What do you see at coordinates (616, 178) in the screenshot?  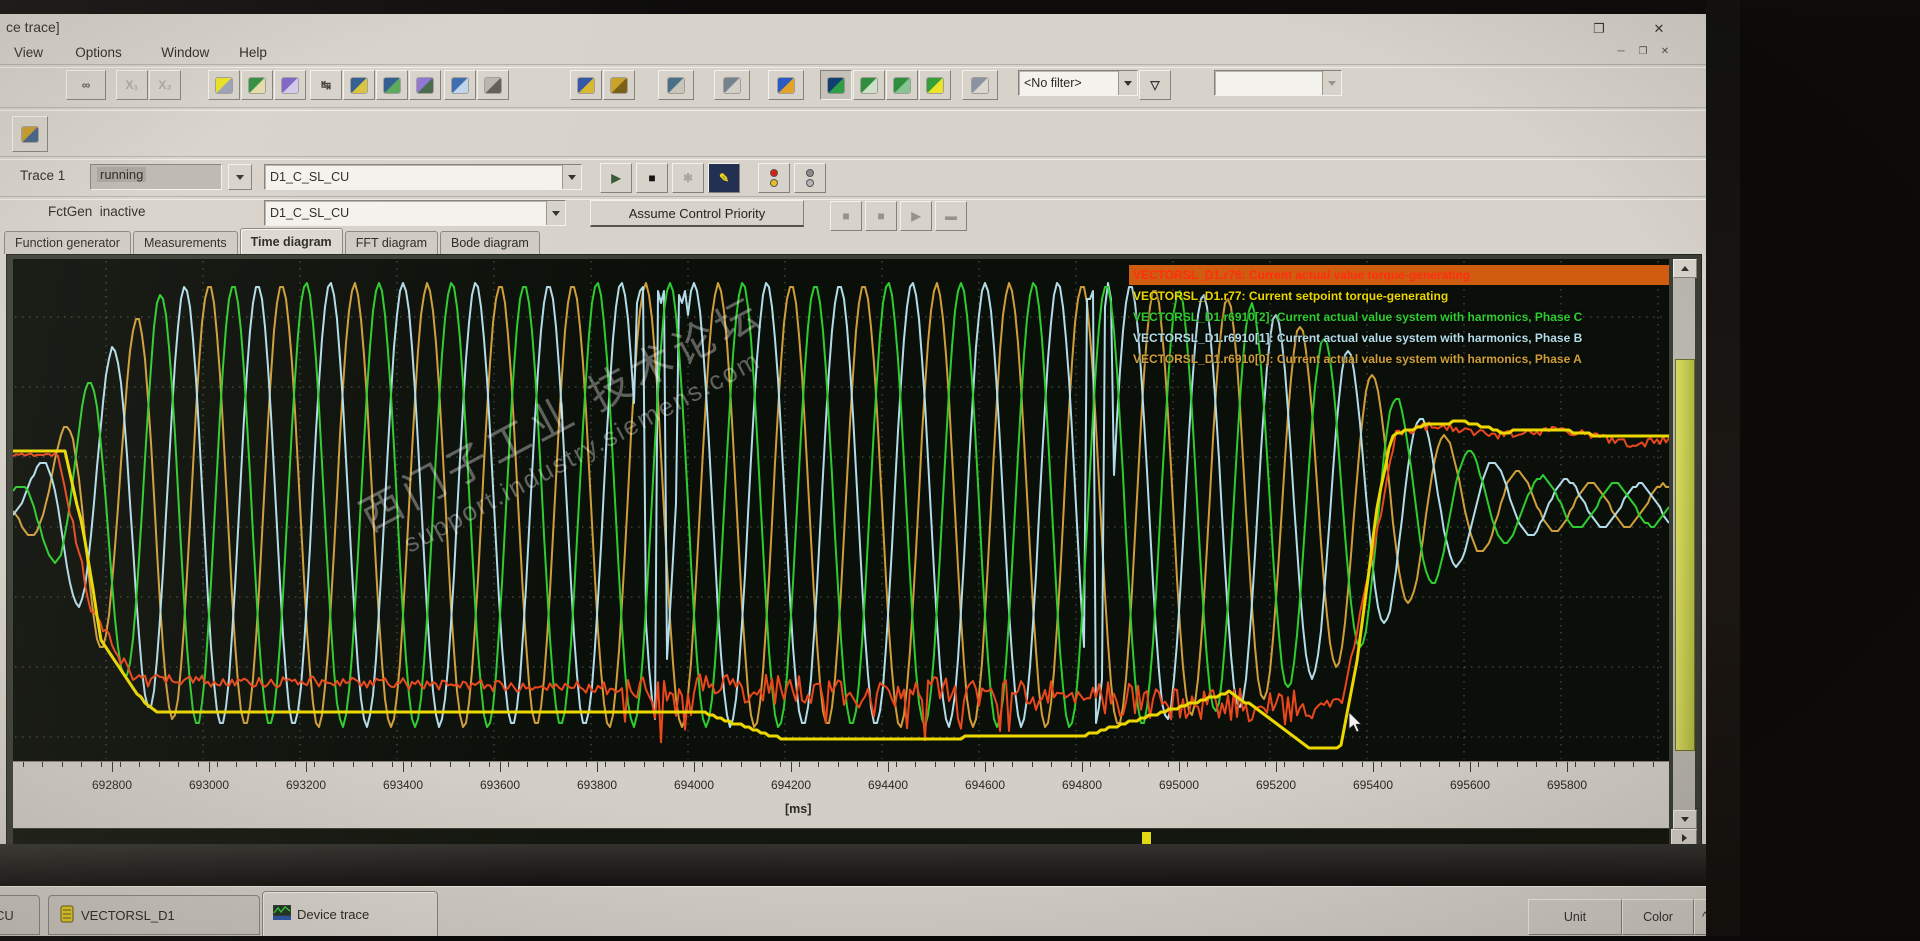 I see `start-trace-button: ▶` at bounding box center [616, 178].